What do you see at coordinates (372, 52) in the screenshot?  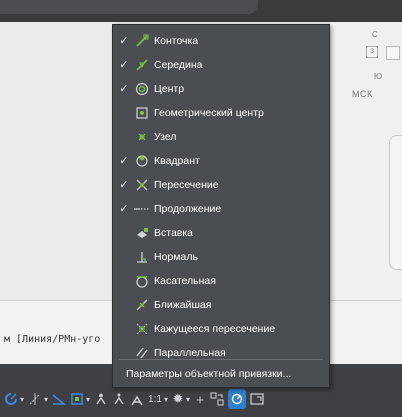 I see `viewcube-west-label: З` at bounding box center [372, 52].